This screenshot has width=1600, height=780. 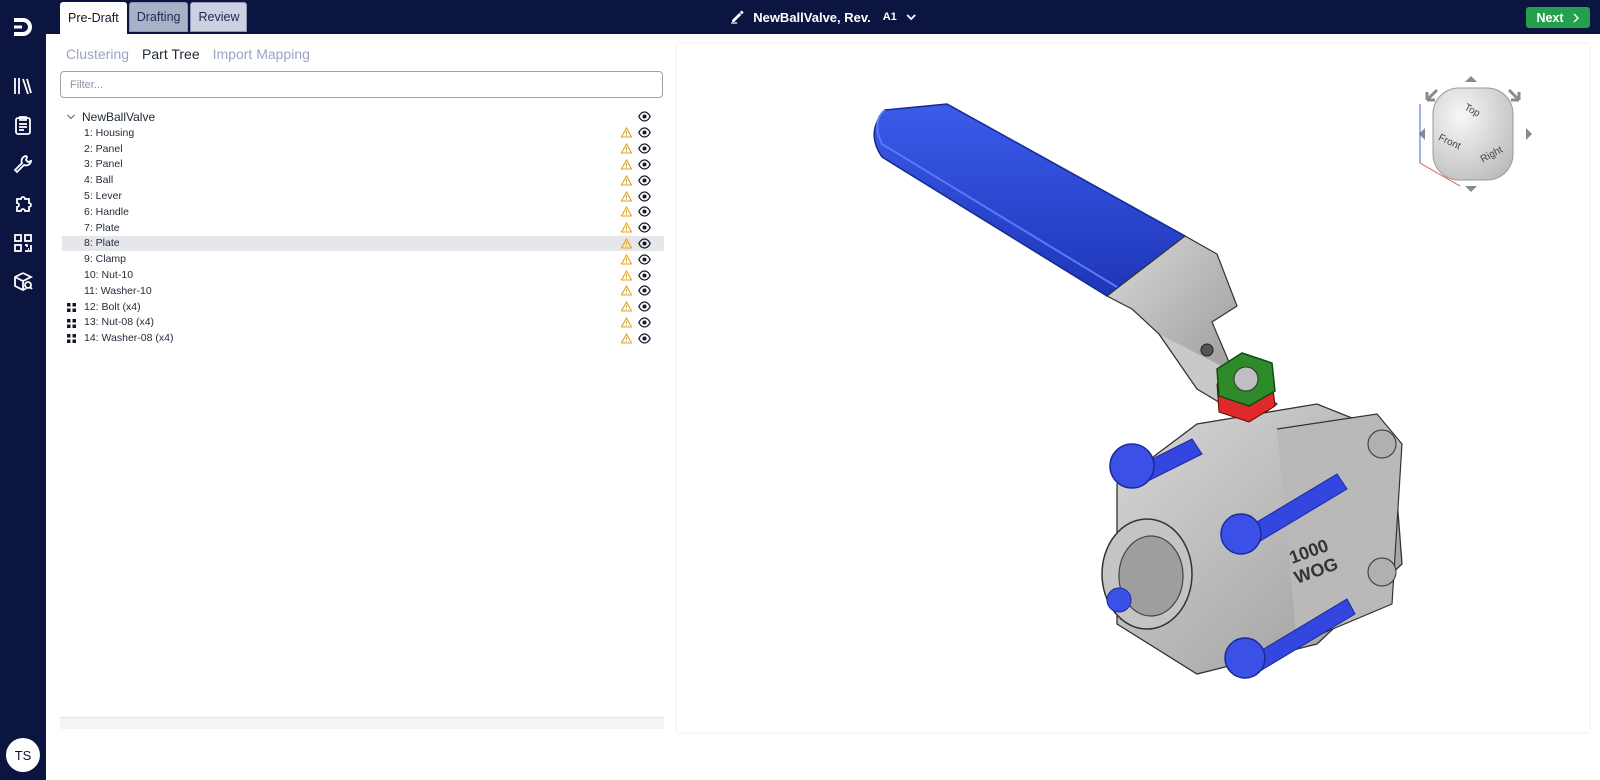 What do you see at coordinates (1029, 200) in the screenshot?
I see `valve-handle` at bounding box center [1029, 200].